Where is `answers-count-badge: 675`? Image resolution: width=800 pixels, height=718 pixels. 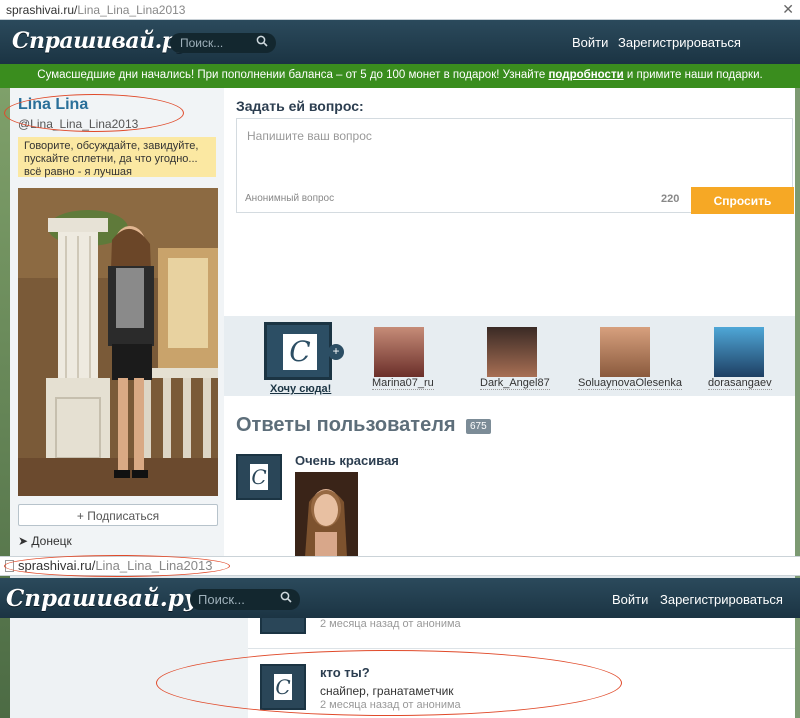
answers-count-badge: 675 is located at coordinates (478, 426).